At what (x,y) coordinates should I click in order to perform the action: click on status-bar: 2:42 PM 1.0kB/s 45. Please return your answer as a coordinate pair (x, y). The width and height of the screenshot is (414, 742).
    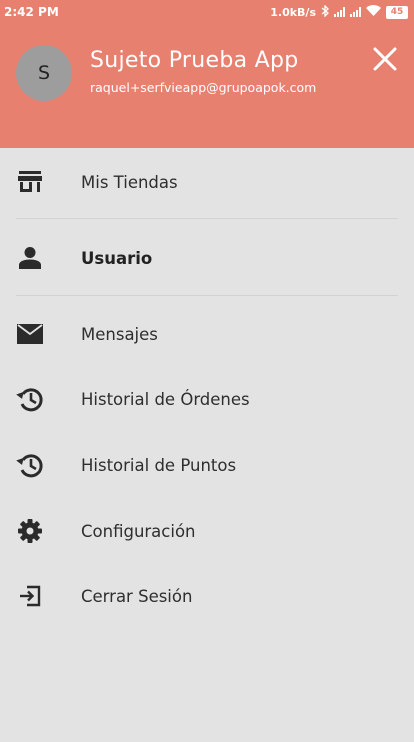
    Looking at the image, I should click on (207, 12).